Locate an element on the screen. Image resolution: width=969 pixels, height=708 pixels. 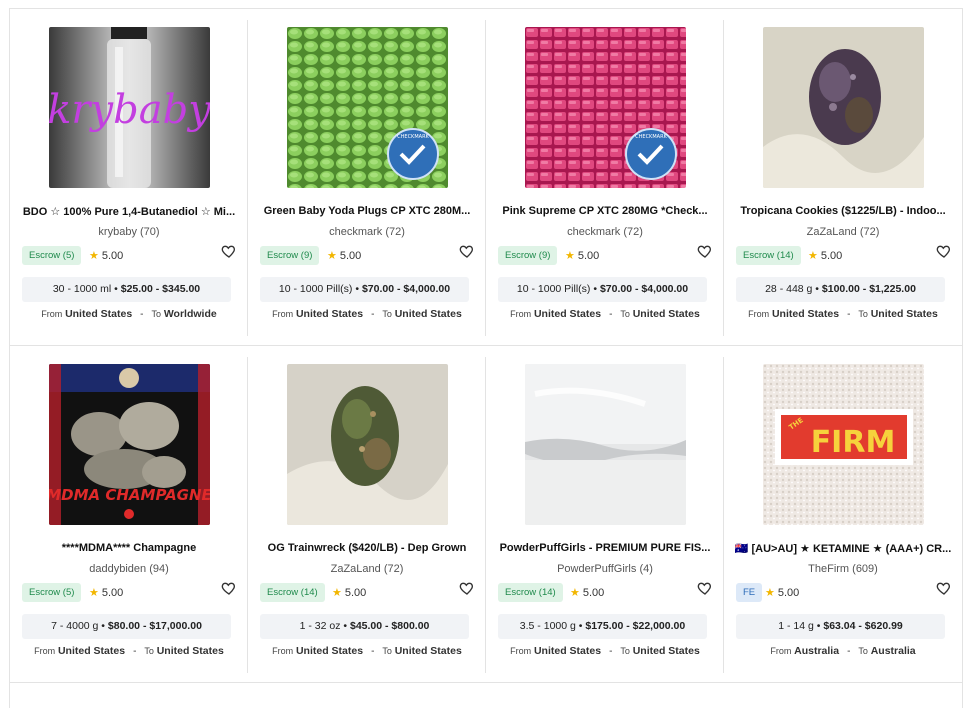
quantity-range: 1 - 32 oz is located at coordinates (320, 626).